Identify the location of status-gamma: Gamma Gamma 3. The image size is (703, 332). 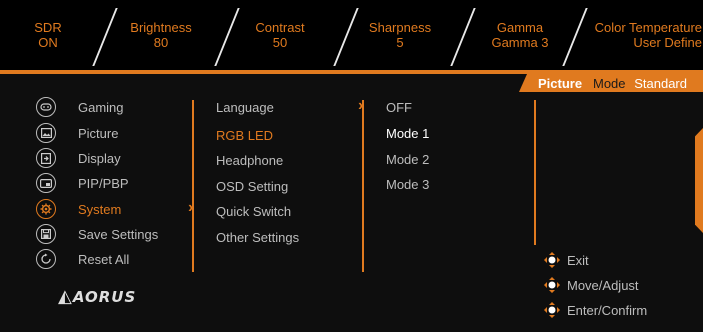
(520, 35).